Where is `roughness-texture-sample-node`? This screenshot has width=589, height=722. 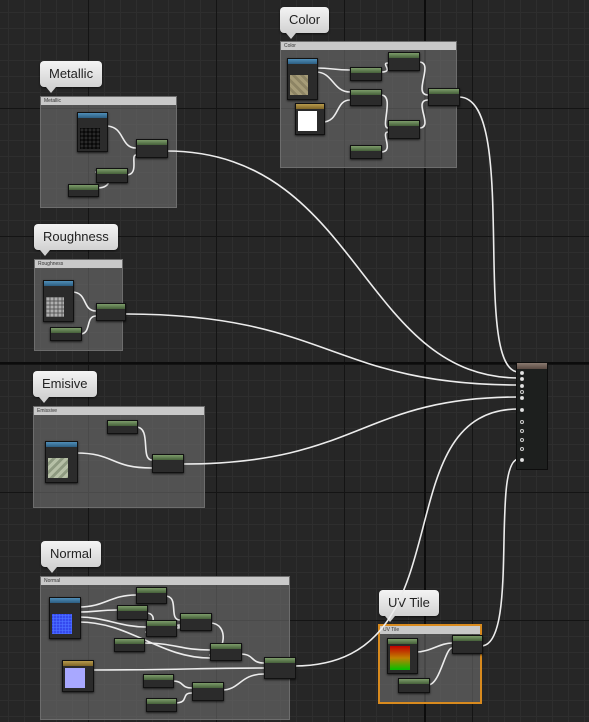
roughness-texture-sample-node is located at coordinates (58, 301).